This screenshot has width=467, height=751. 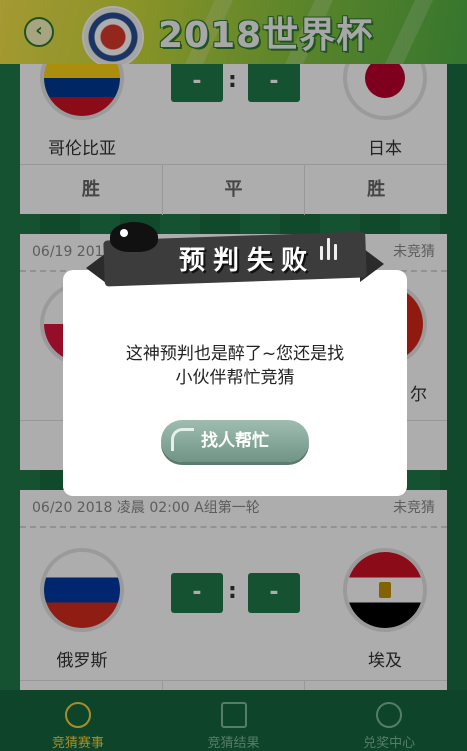 I want to click on swoosh-icon, so click(x=182, y=439).